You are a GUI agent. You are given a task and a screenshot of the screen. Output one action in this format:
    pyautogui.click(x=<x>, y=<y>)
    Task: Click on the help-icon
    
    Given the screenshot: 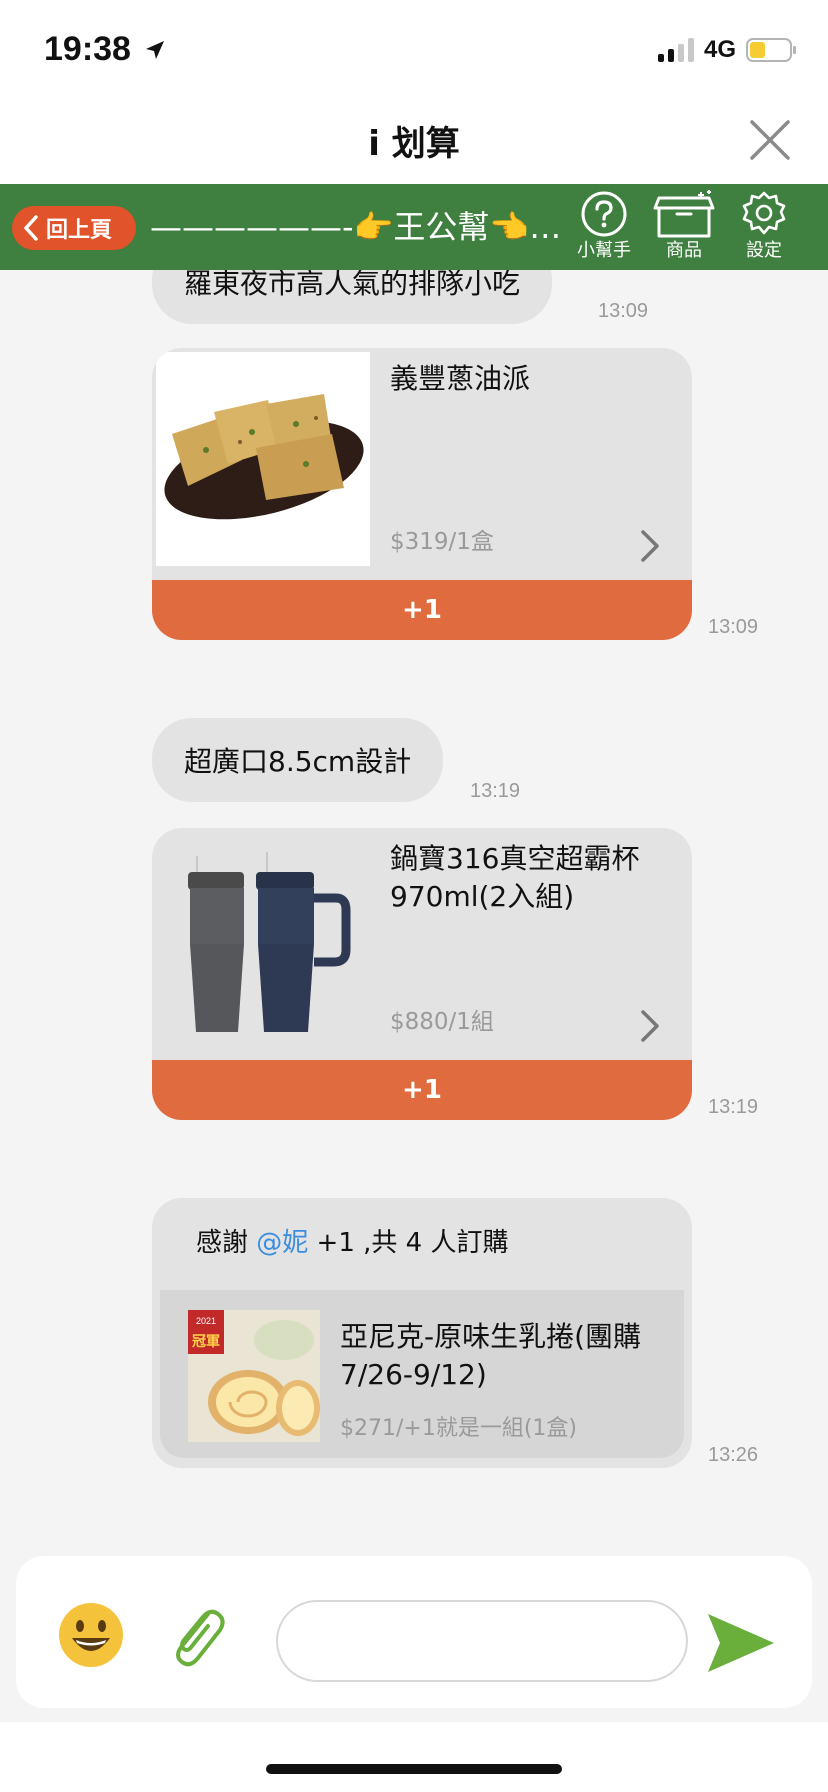 What is the action you would take?
    pyautogui.click(x=604, y=214)
    